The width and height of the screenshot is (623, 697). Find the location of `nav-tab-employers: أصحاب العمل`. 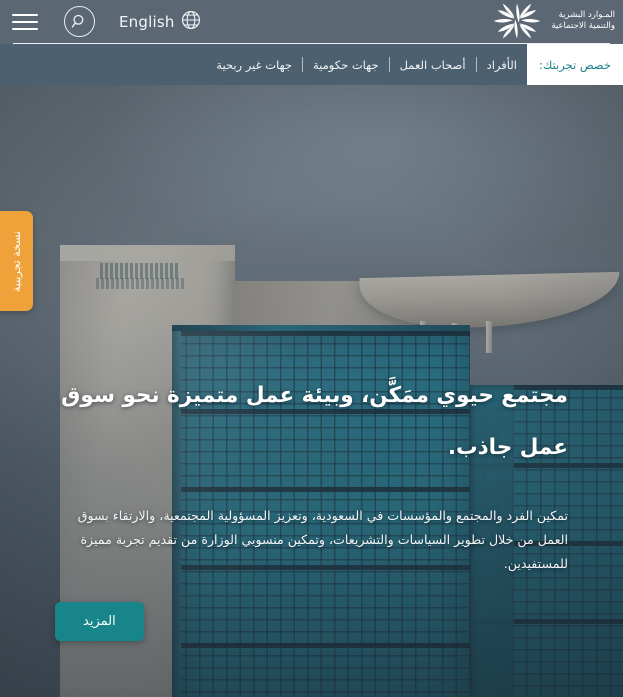

nav-tab-employers: أصحاب العمل is located at coordinates (433, 64).